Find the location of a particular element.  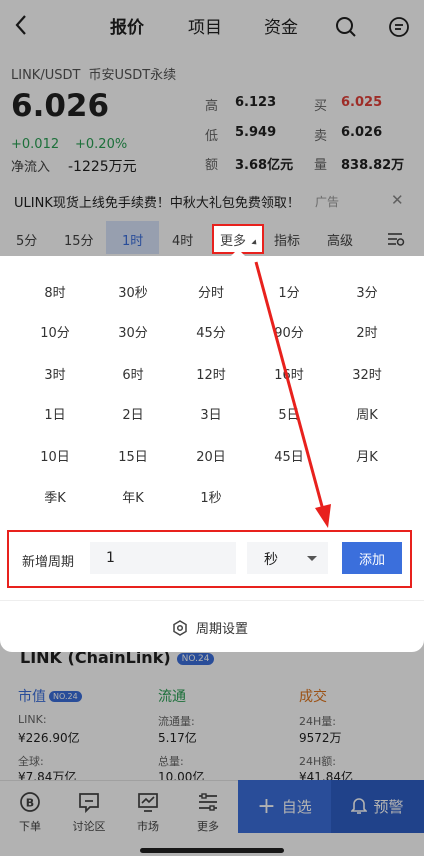

period-option: 3日 is located at coordinates (211, 413).